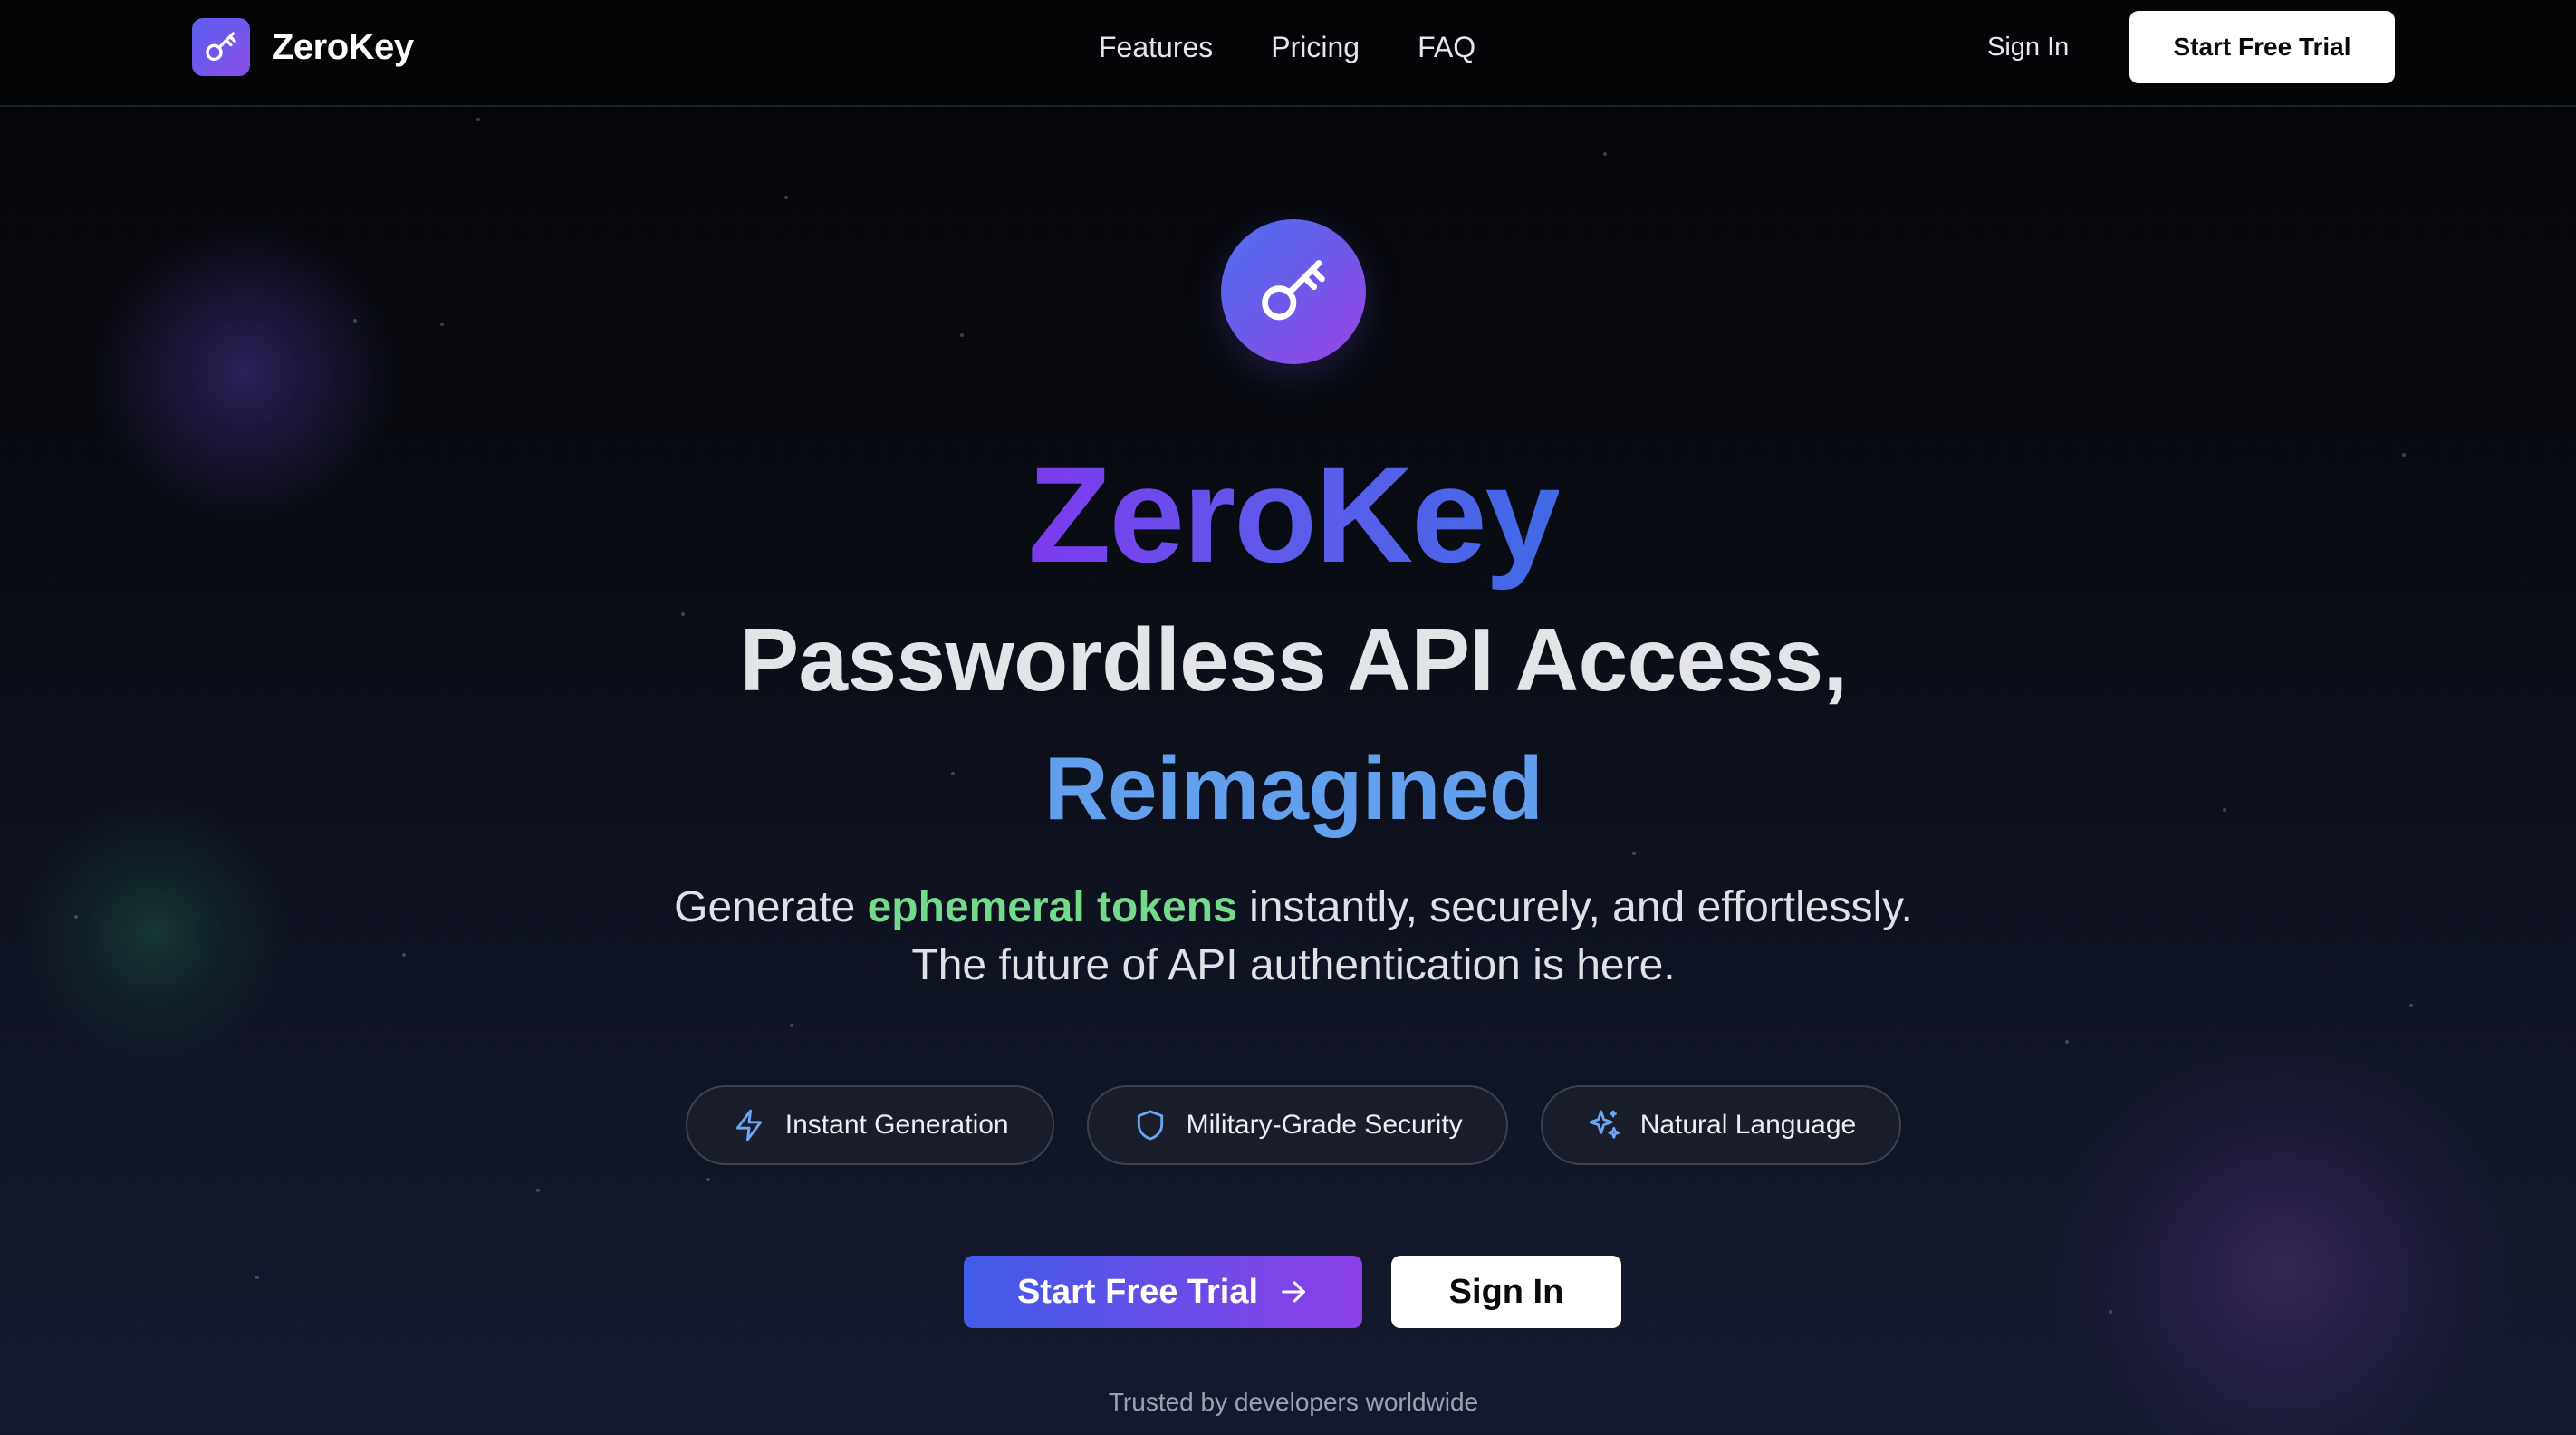  I want to click on feature-pill-label: Instant Generation, so click(896, 1125).